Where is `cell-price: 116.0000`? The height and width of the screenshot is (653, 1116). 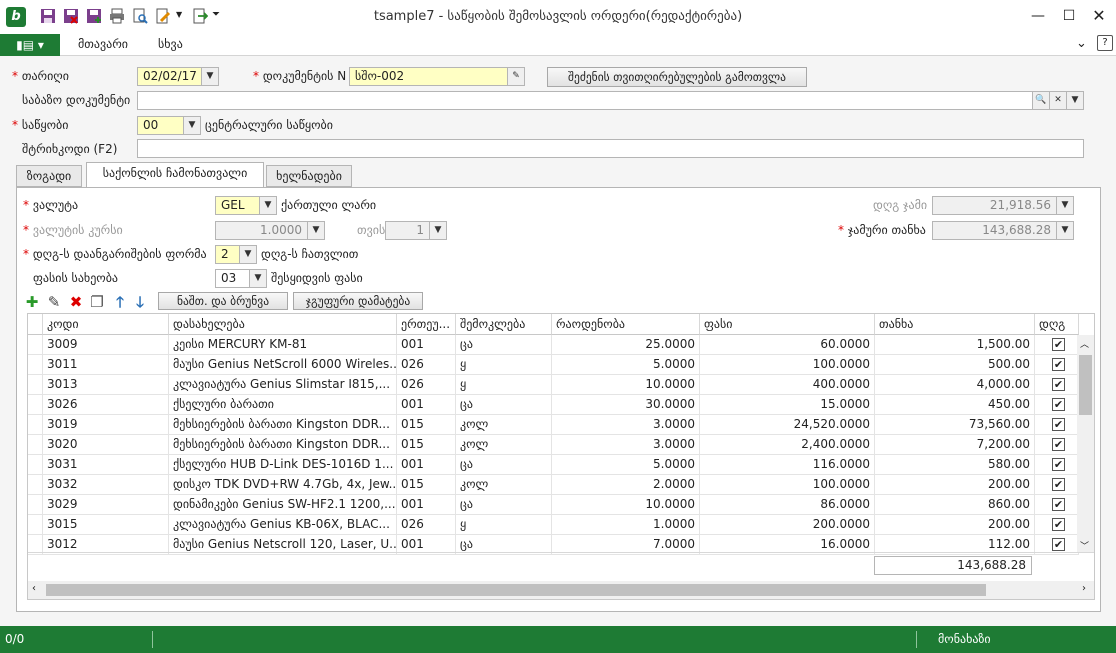
cell-price: 116.0000 is located at coordinates (787, 465).